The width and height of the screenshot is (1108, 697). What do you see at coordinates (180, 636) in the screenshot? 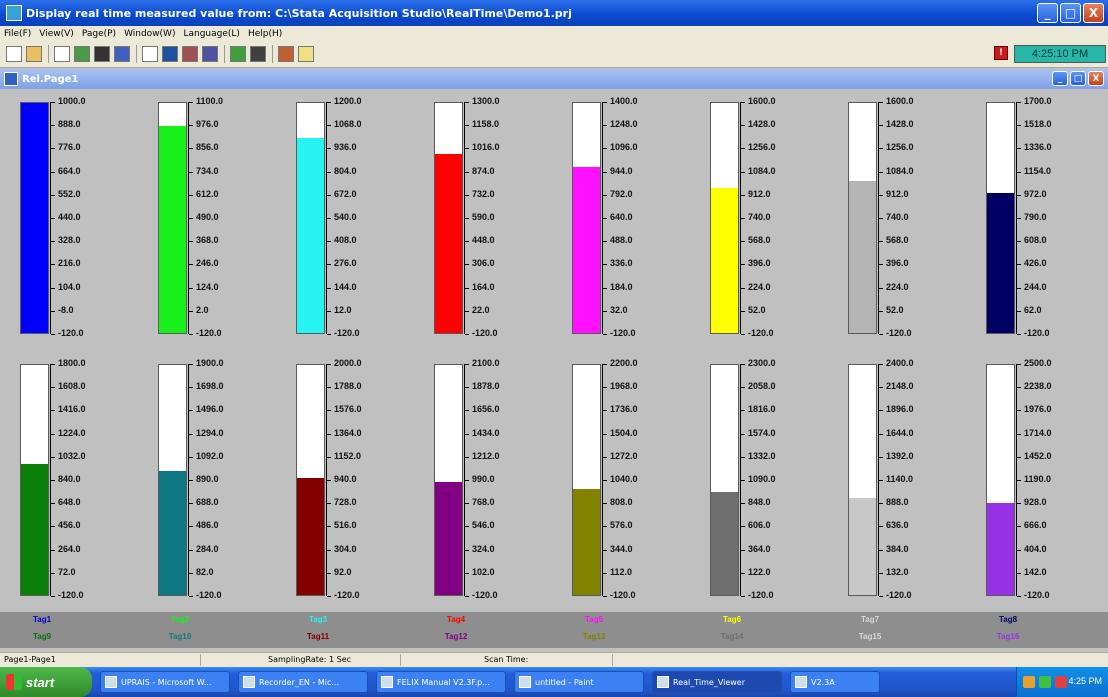
I see `legend-tag10: Tag10` at bounding box center [180, 636].